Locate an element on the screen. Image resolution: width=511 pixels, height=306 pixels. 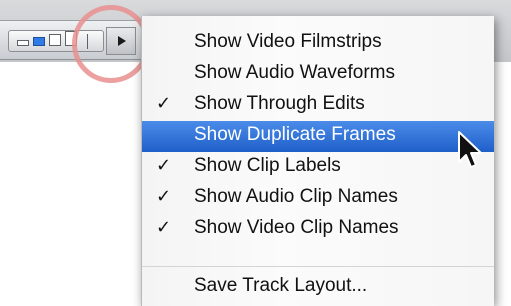
menu-item-show-duplicate-frames: Show Duplicate Frames is located at coordinates (318, 136).